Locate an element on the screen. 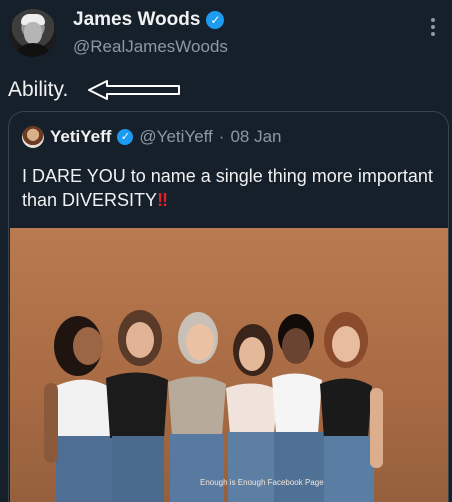 This screenshot has height=502, width=452. author-name-row: James Woods ✓ is located at coordinates (149, 20).